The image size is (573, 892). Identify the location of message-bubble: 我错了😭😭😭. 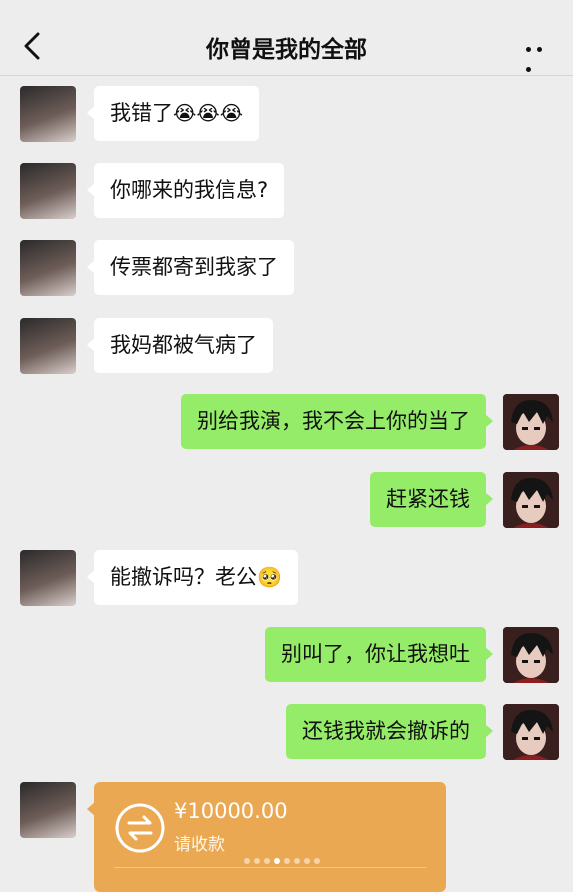
(173, 113).